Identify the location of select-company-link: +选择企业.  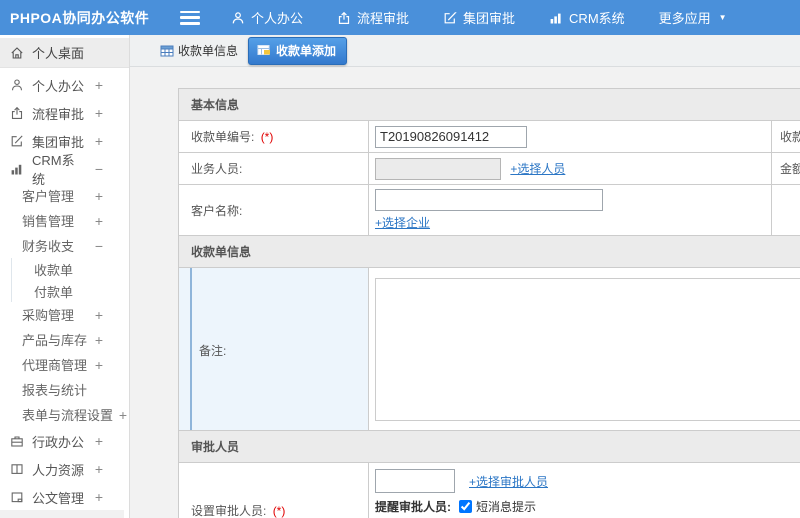
(402, 223).